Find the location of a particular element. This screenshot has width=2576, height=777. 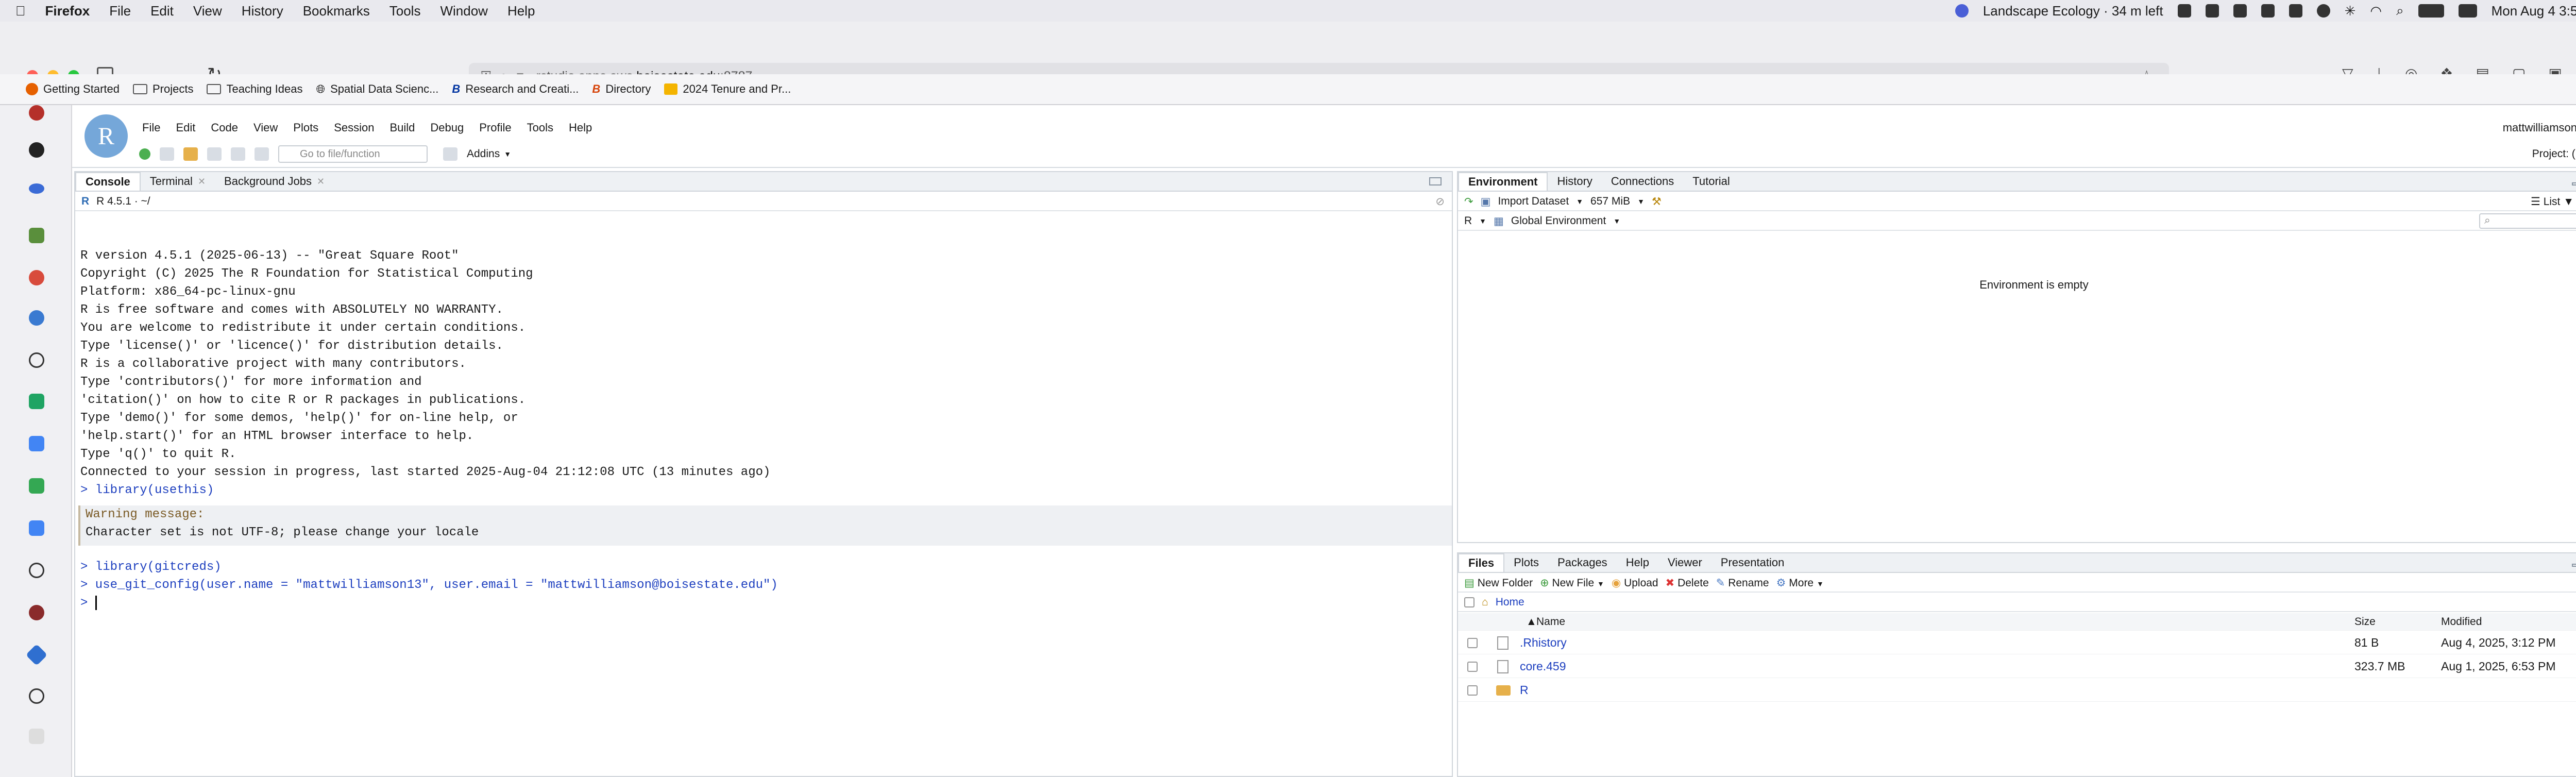

rs-menu-file: File is located at coordinates (151, 127).